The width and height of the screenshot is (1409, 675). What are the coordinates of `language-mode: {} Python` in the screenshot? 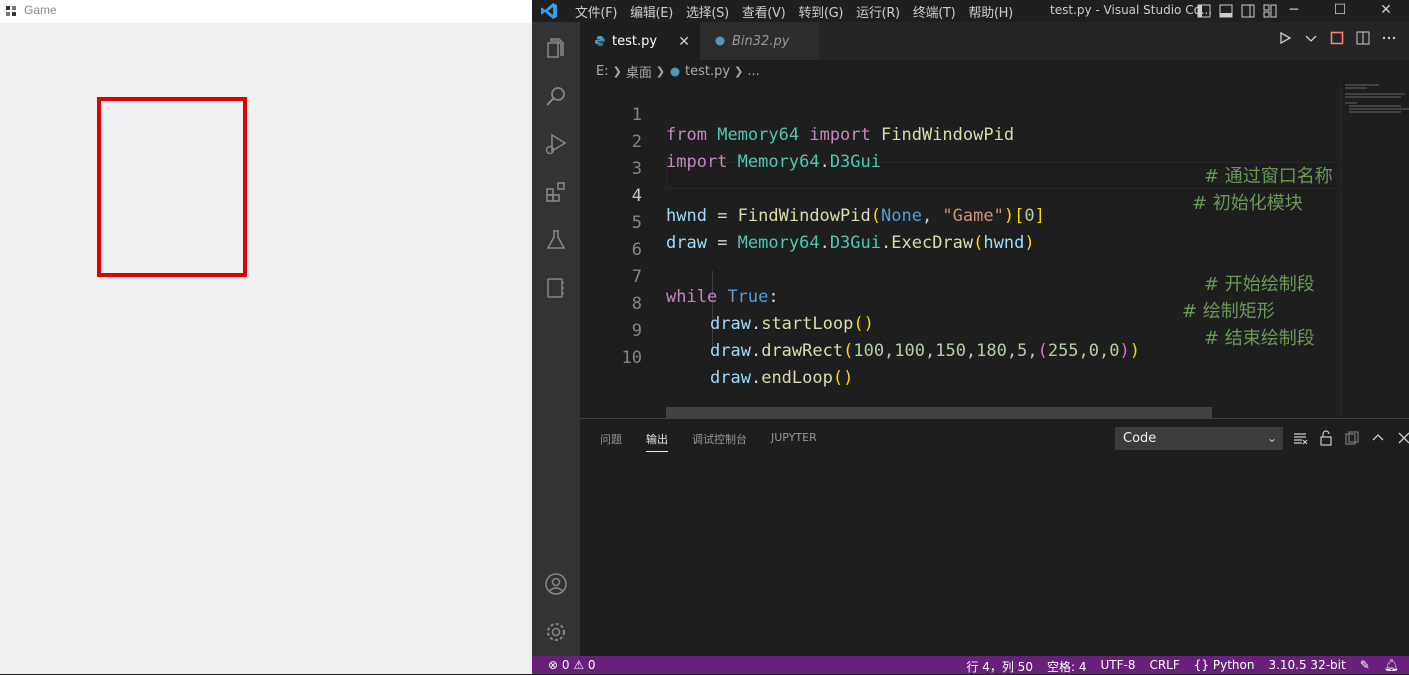 It's located at (1224, 666).